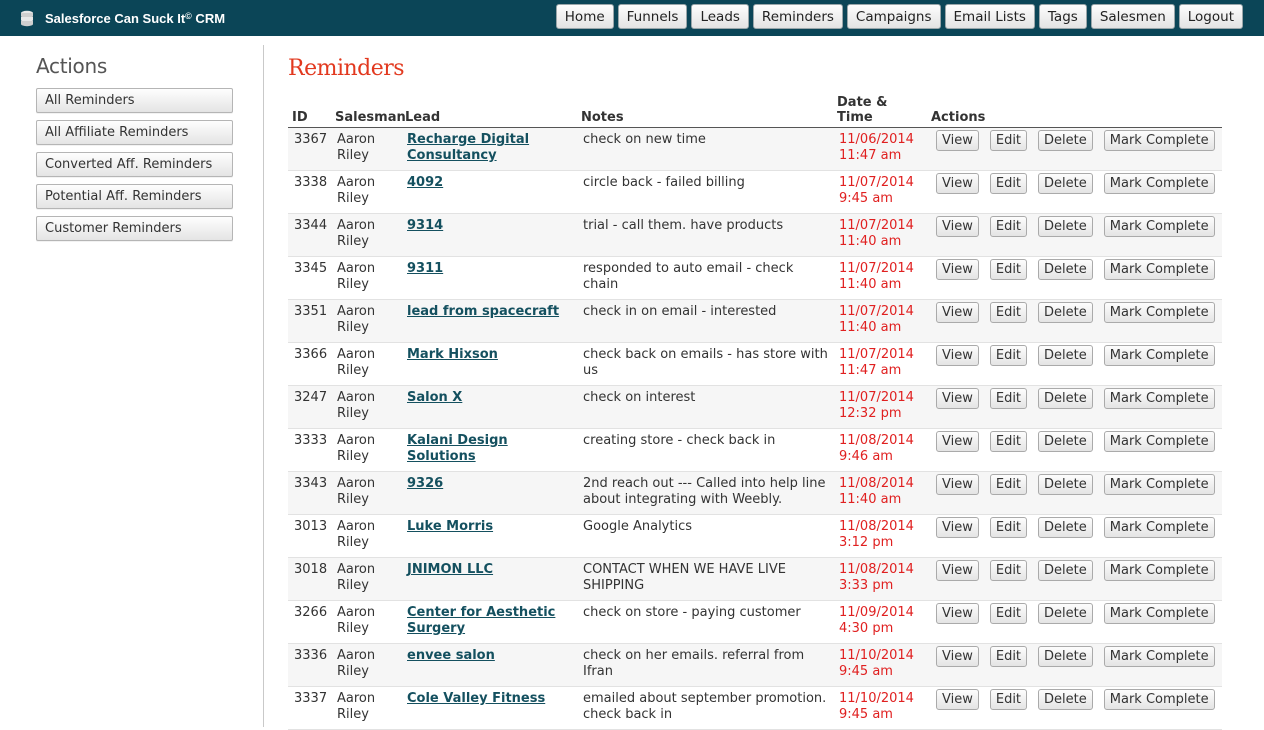  What do you see at coordinates (489, 364) in the screenshot?
I see `cell-lead: Mark Hixson` at bounding box center [489, 364].